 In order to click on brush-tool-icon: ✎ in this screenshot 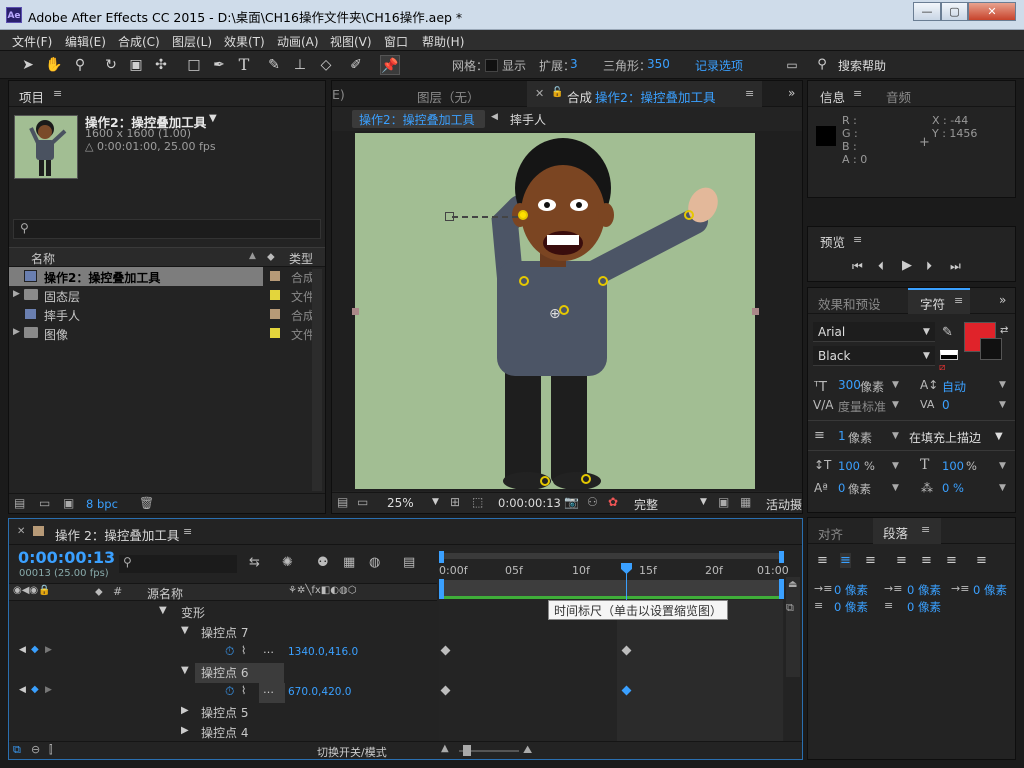, I will do `click(274, 65)`.